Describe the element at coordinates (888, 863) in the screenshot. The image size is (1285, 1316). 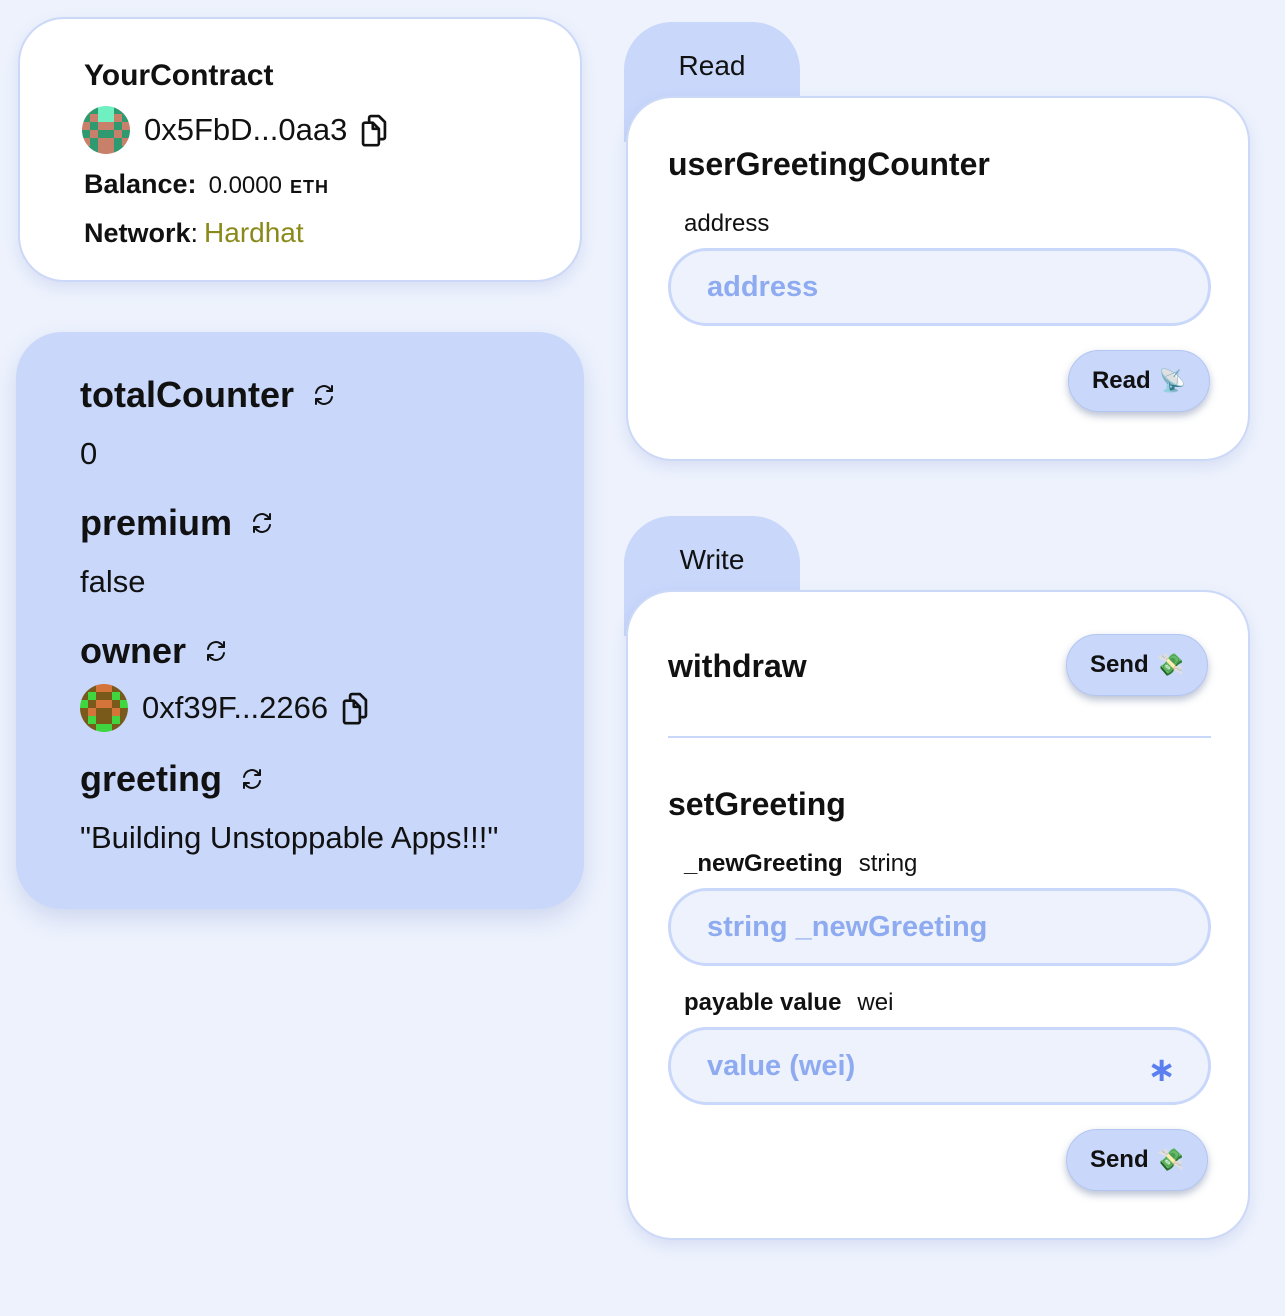
I see `param-type: string` at that location.